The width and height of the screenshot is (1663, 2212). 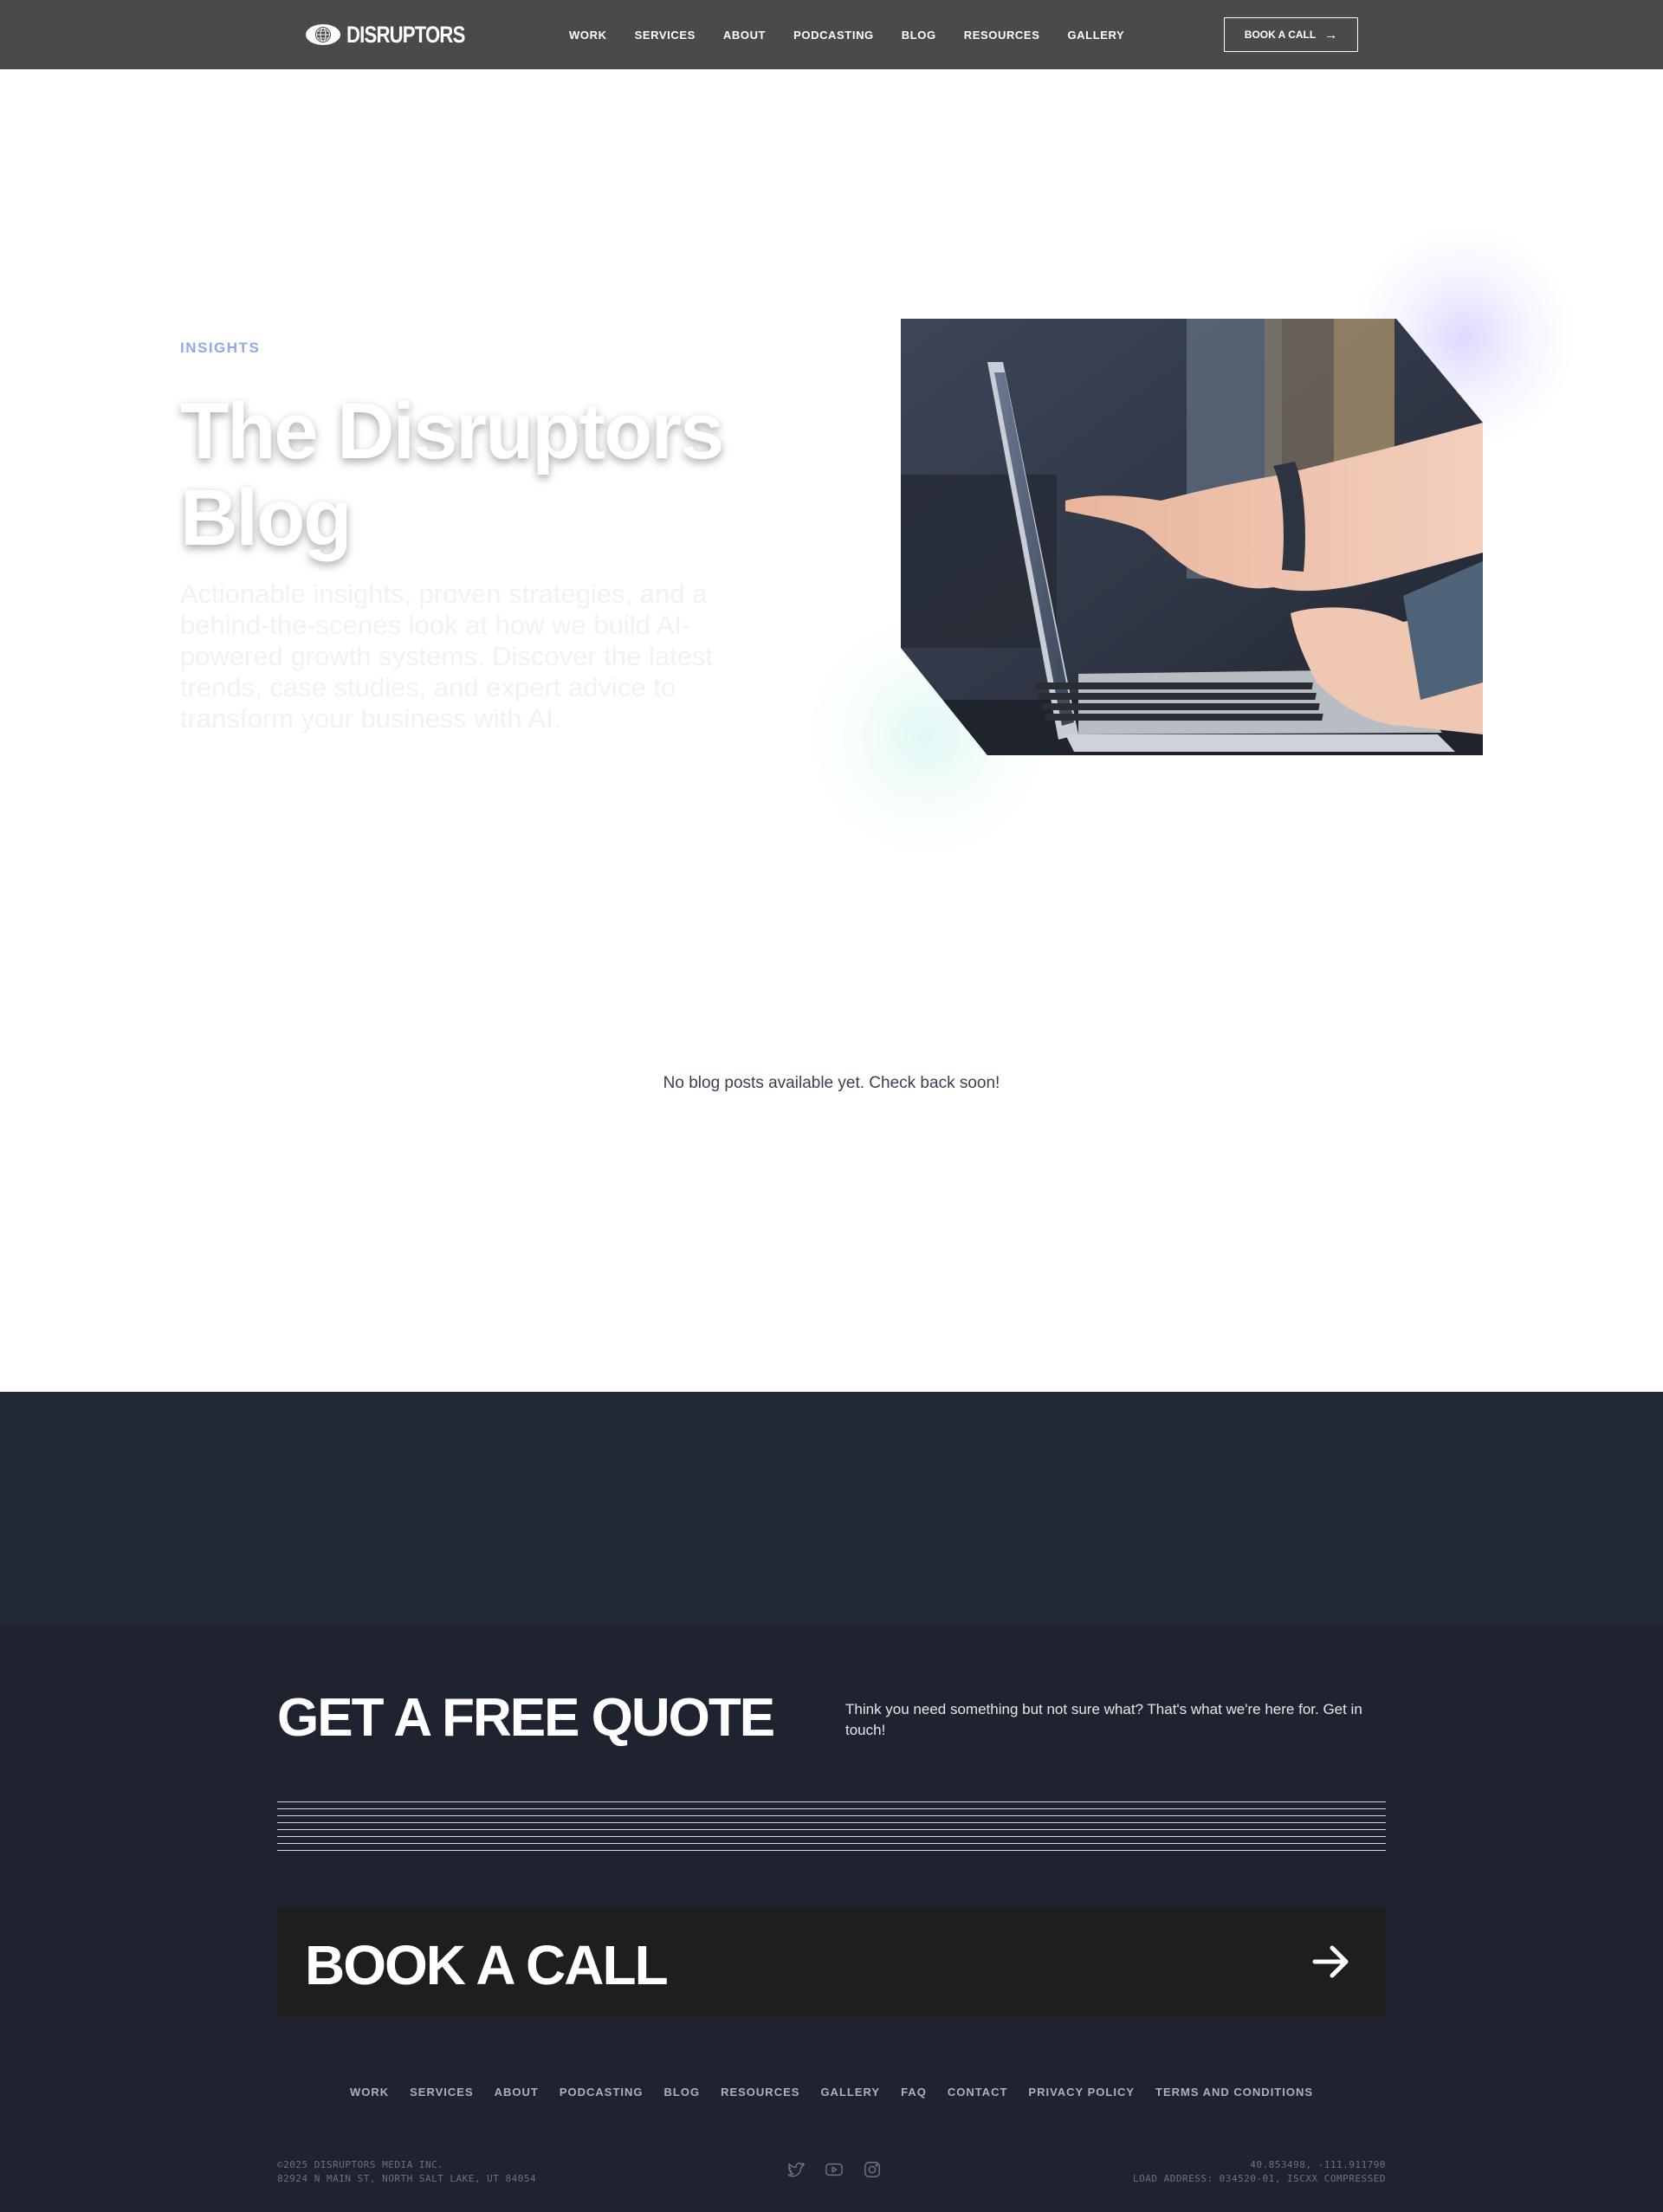 I want to click on quote-heading: GET A FREE QUOTE, so click(x=526, y=1718).